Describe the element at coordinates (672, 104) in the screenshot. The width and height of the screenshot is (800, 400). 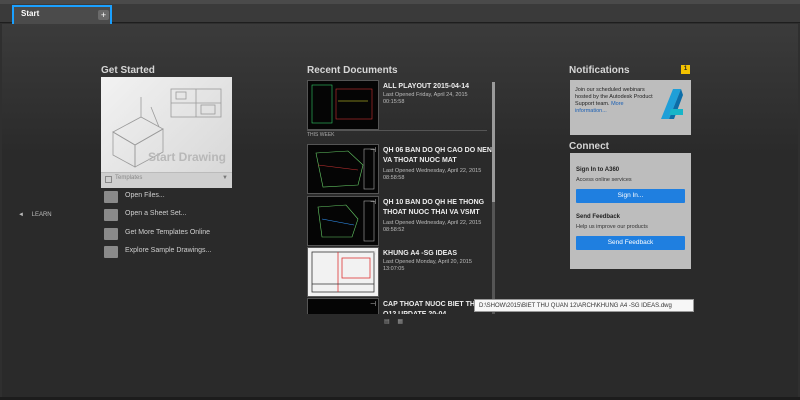
I see `autodesk-logo-icon` at that location.